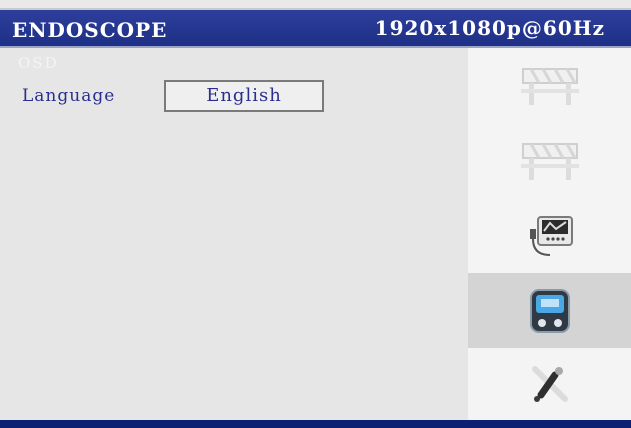  What do you see at coordinates (315, 424) in the screenshot?
I see `bottom-frame` at bounding box center [315, 424].